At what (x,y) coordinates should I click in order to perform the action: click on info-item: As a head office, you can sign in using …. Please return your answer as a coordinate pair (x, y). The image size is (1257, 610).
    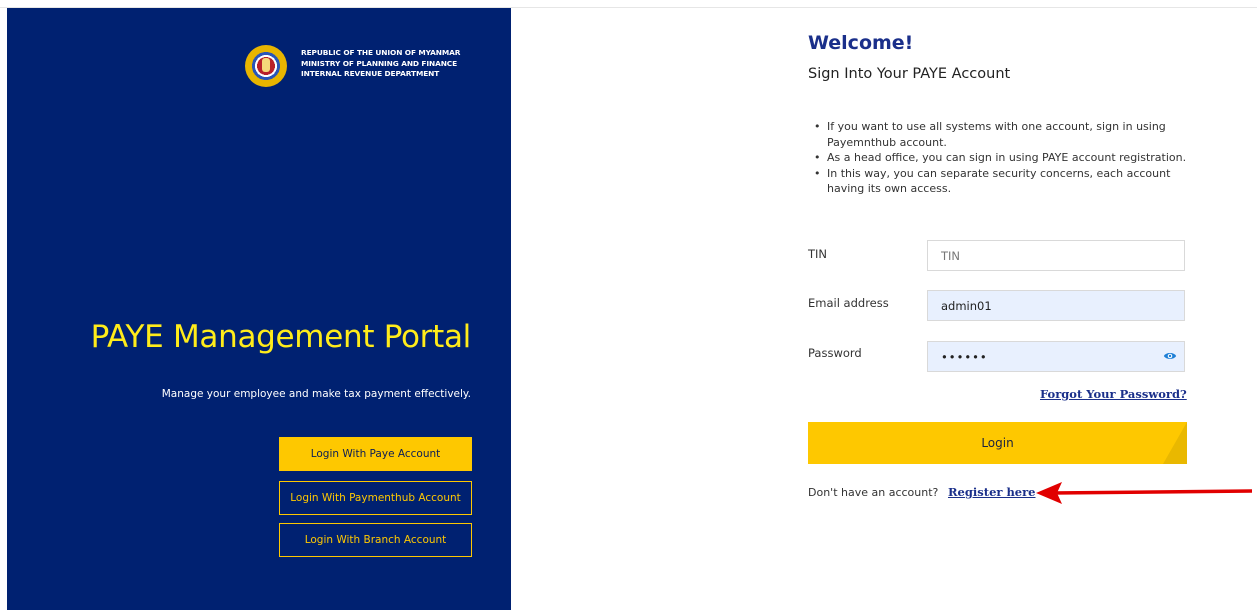
    Looking at the image, I should click on (1003, 158).